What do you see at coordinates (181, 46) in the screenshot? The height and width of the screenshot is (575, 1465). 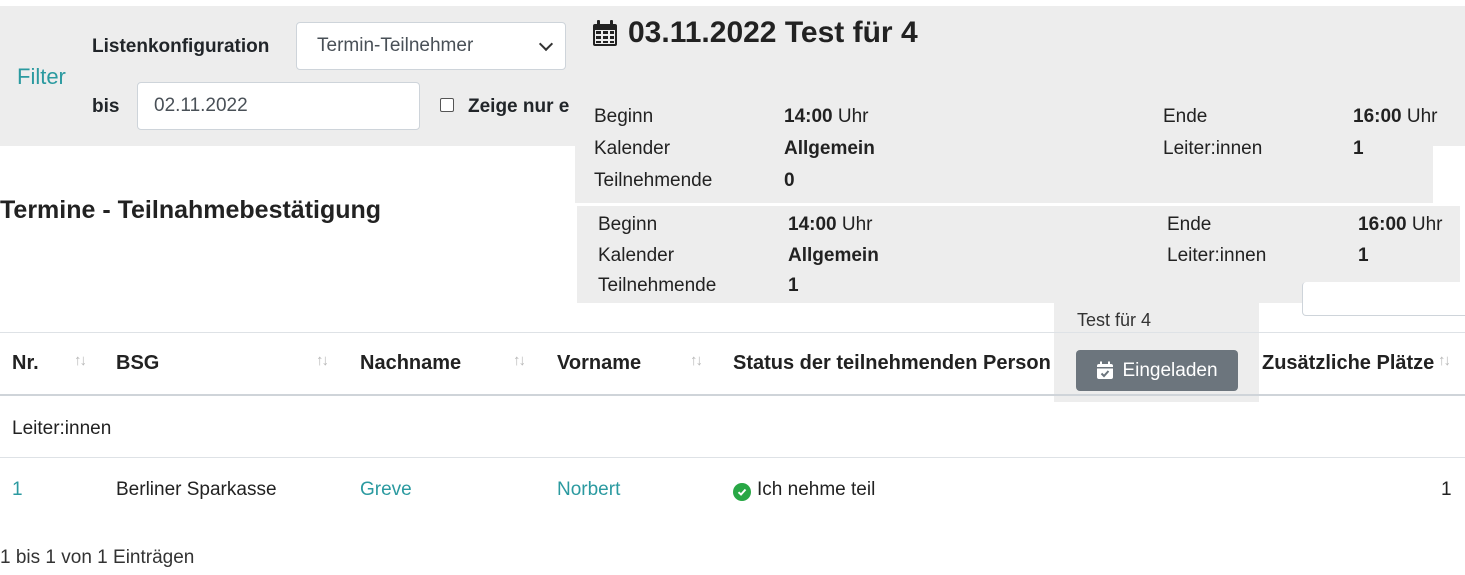 I see `list-config-label: Listenkonfiguration` at bounding box center [181, 46].